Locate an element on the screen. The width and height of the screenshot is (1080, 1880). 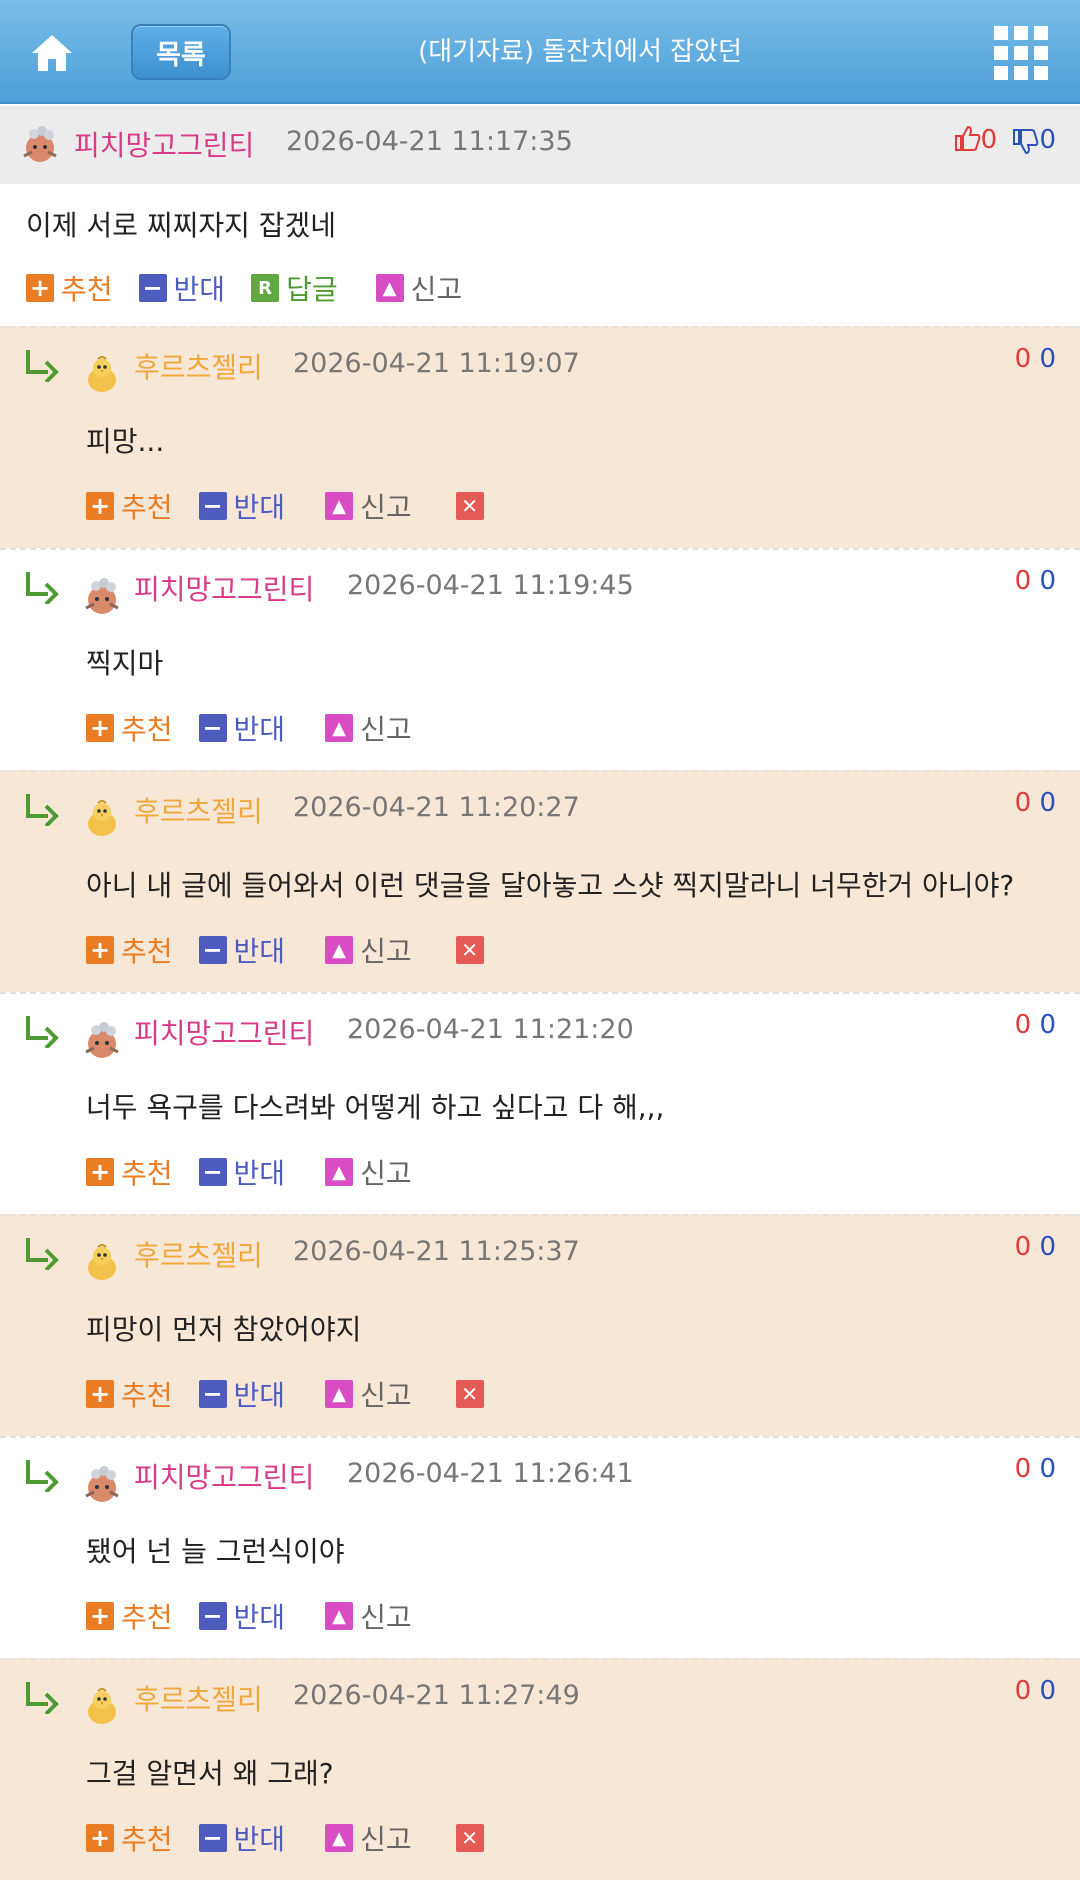
comment-timestamp: 2026-04-21 11:26:41 is located at coordinates (490, 1473).